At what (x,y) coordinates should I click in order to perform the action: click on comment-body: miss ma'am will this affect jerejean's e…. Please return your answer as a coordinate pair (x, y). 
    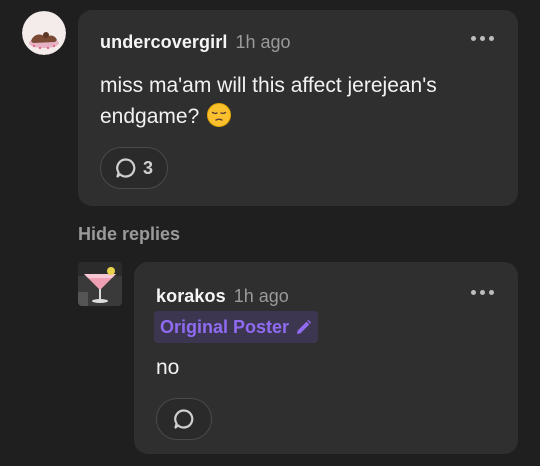
    Looking at the image, I should click on (295, 101).